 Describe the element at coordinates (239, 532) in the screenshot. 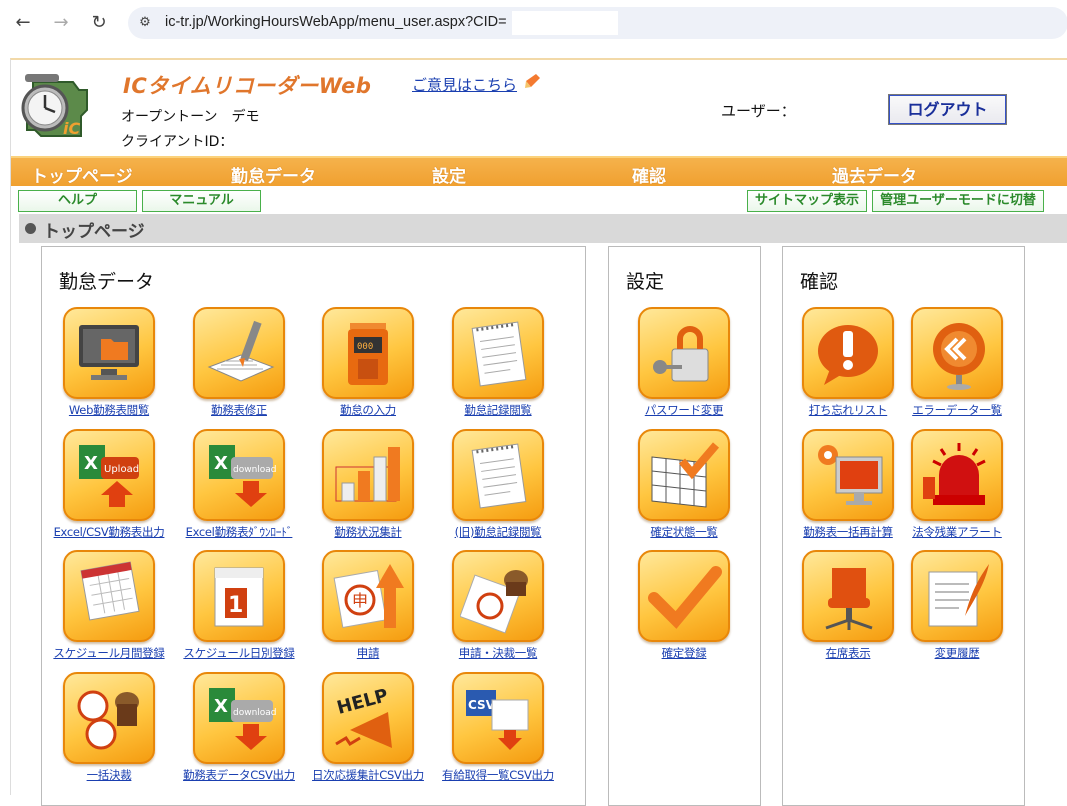

I see `tile-link: Excel勤務表ﾀﾞｳﾝﾛｰﾄﾞ` at that location.